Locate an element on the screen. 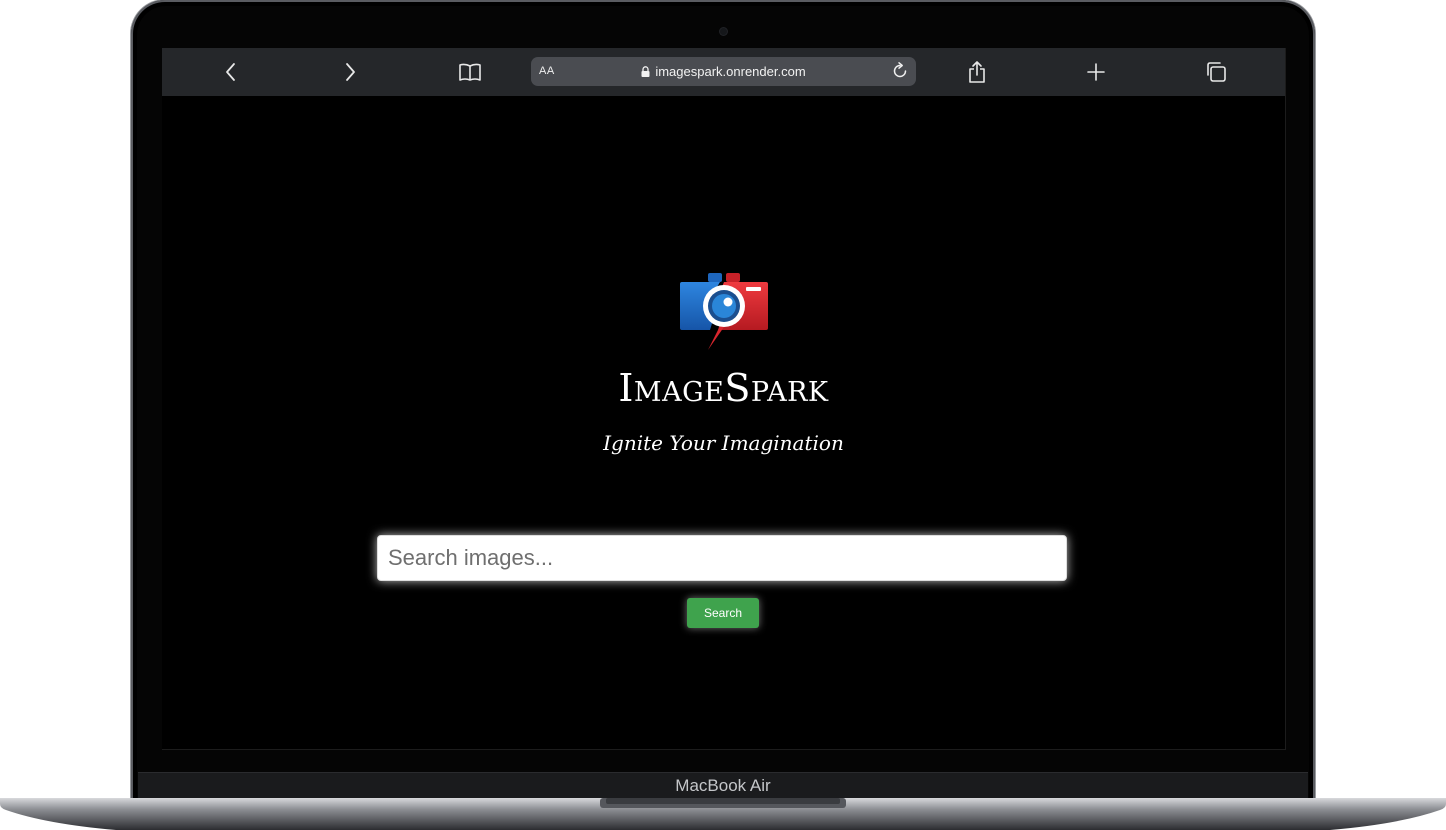 This screenshot has width=1446, height=830. tabs-icon is located at coordinates (1216, 72).